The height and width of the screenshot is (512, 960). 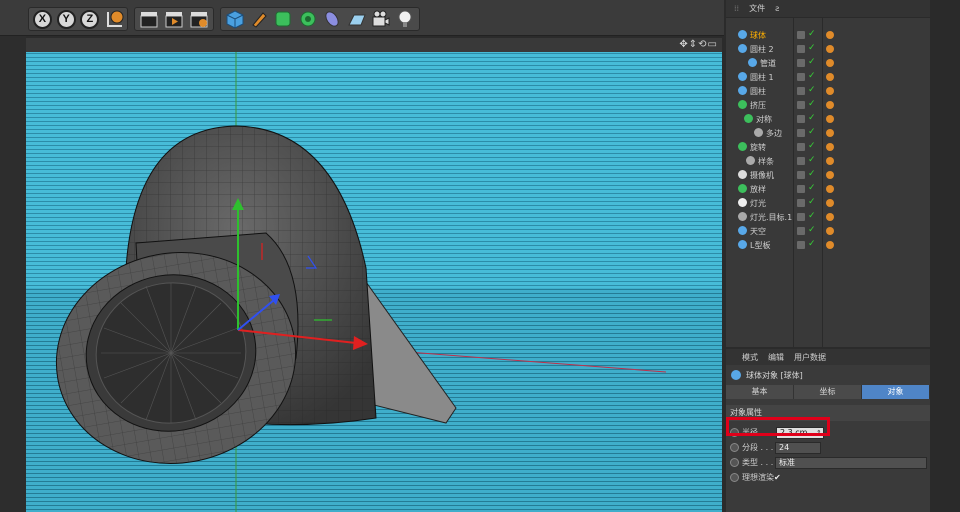 What do you see at coordinates (828, 392) in the screenshot?
I see `tab-coordinates: 坐标` at bounding box center [828, 392].